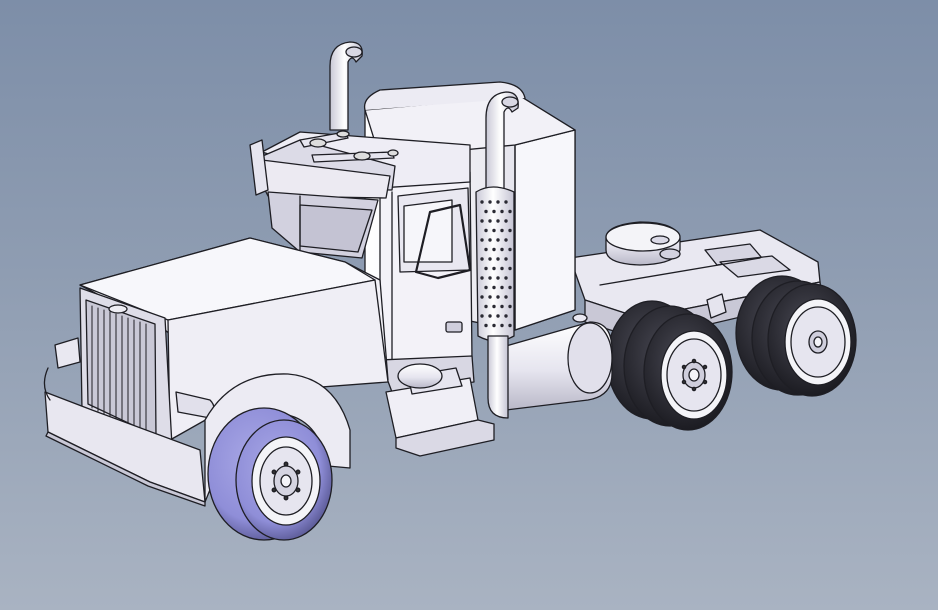 This screenshot has height=610, width=938. I want to click on hood-emblem, so click(118, 309).